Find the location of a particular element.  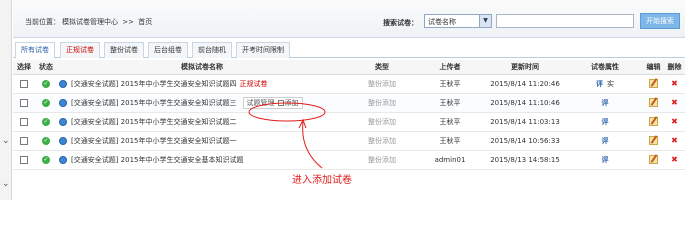

attr-real: 实 is located at coordinates (610, 84).